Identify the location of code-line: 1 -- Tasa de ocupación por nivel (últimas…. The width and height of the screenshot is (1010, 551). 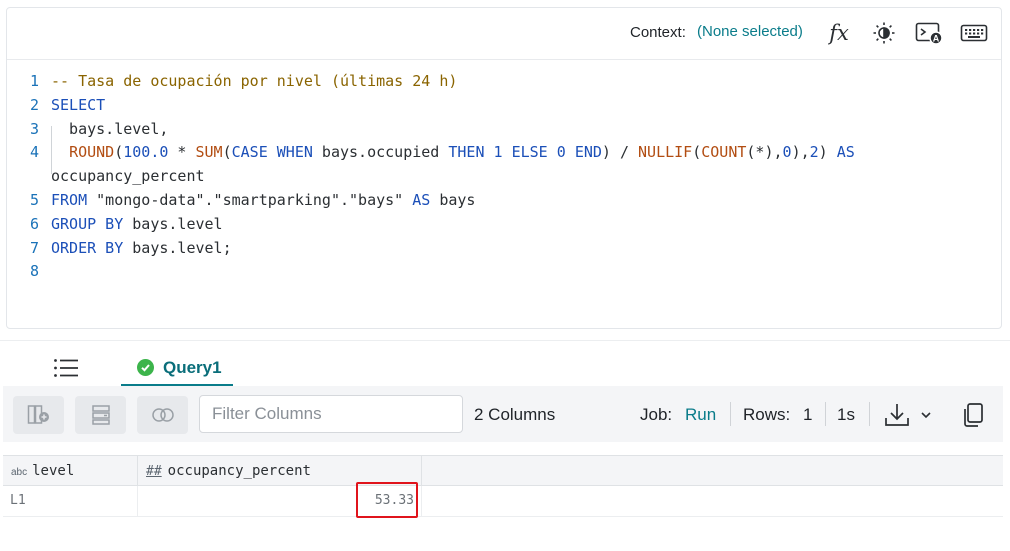
(504, 82).